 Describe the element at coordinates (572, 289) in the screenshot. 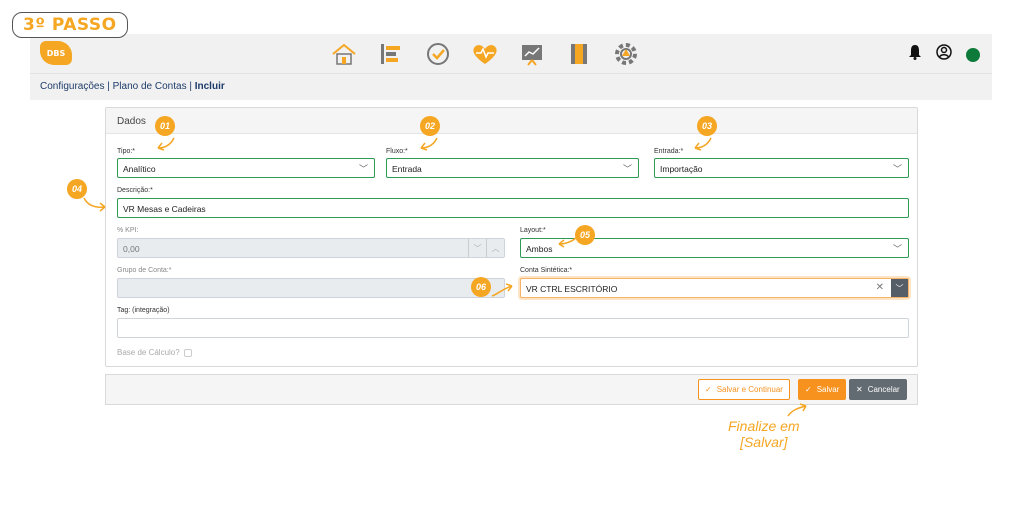

I see `conta-sintetica-value: VR CTRL ESCRITÓRIO` at that location.